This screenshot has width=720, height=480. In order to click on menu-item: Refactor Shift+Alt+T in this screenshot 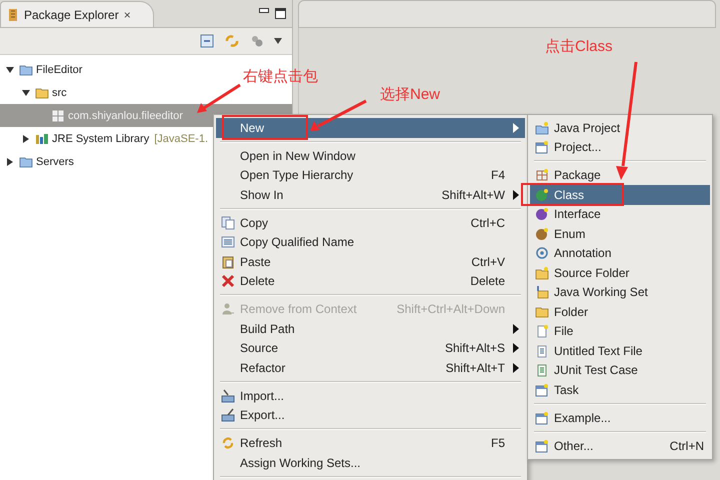, I will do `click(370, 368)`.